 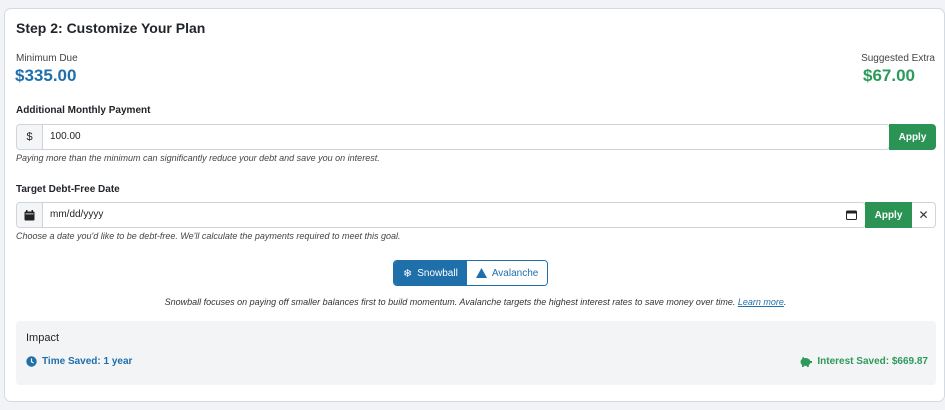 What do you see at coordinates (453, 137) in the screenshot?
I see `additional-payment-input-group: $ 100.00` at bounding box center [453, 137].